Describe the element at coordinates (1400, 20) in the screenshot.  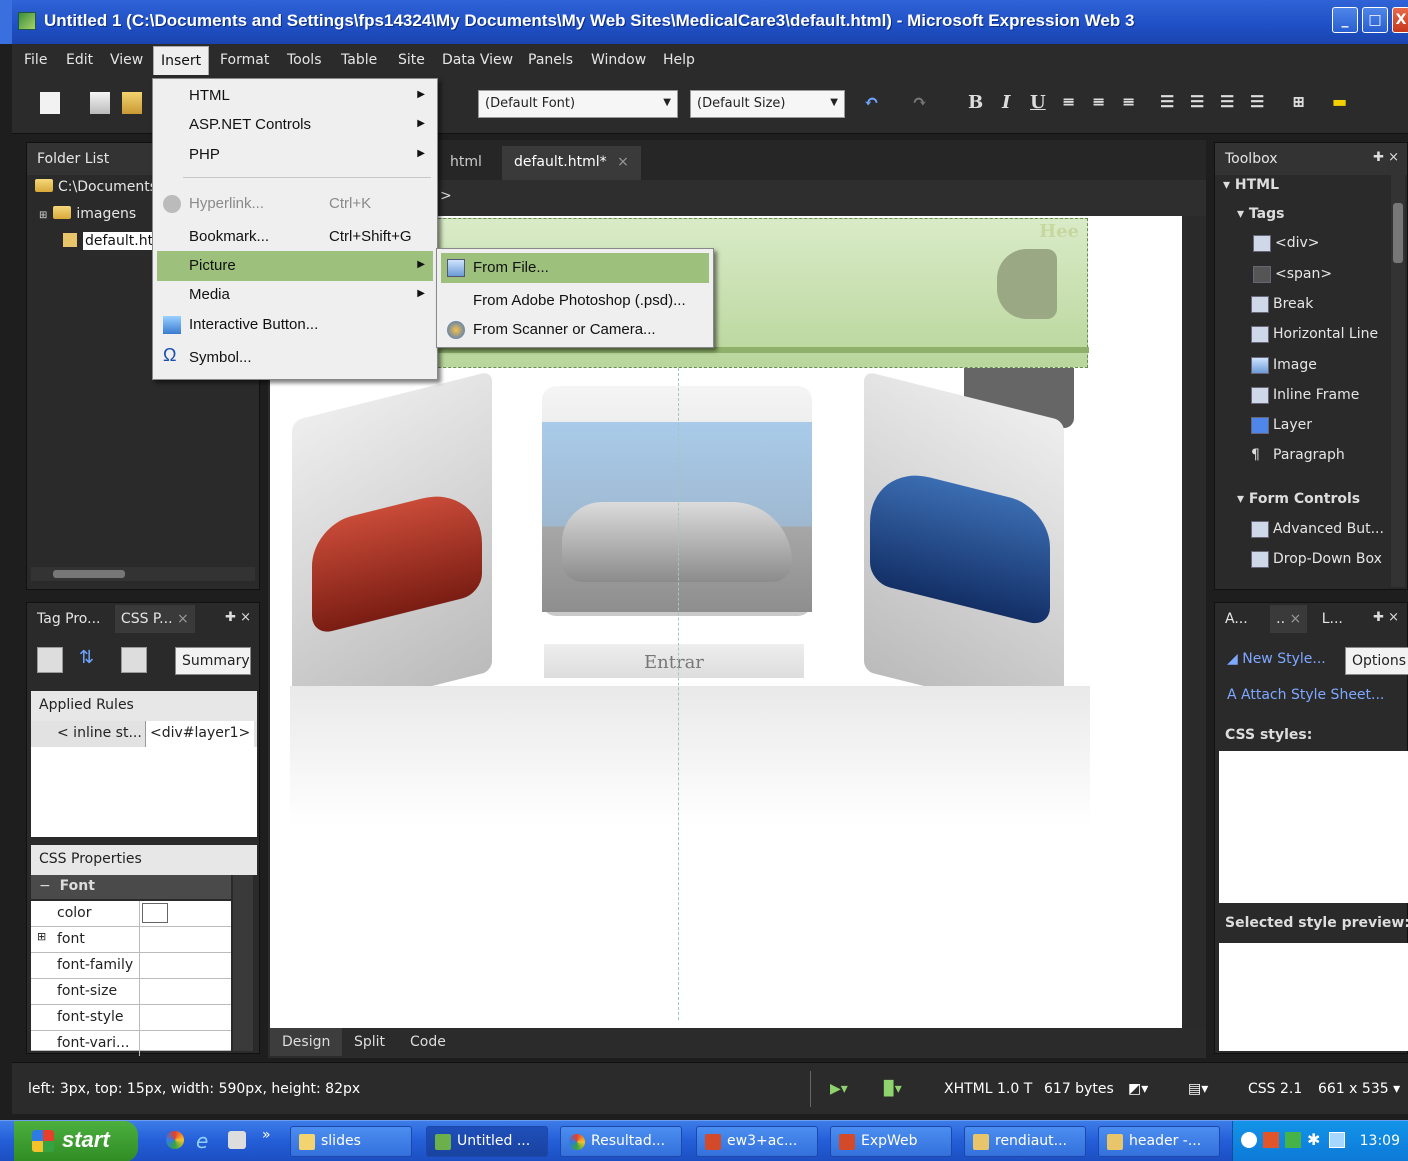
I see `close-button: X` at that location.